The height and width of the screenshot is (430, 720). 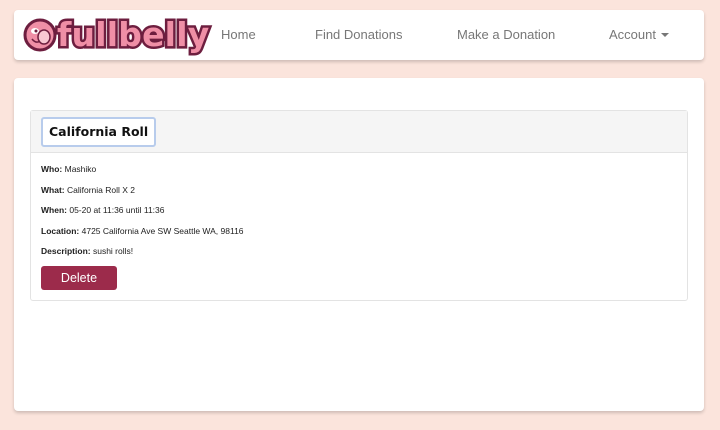 I want to click on donation-title: California Roll, so click(x=99, y=132).